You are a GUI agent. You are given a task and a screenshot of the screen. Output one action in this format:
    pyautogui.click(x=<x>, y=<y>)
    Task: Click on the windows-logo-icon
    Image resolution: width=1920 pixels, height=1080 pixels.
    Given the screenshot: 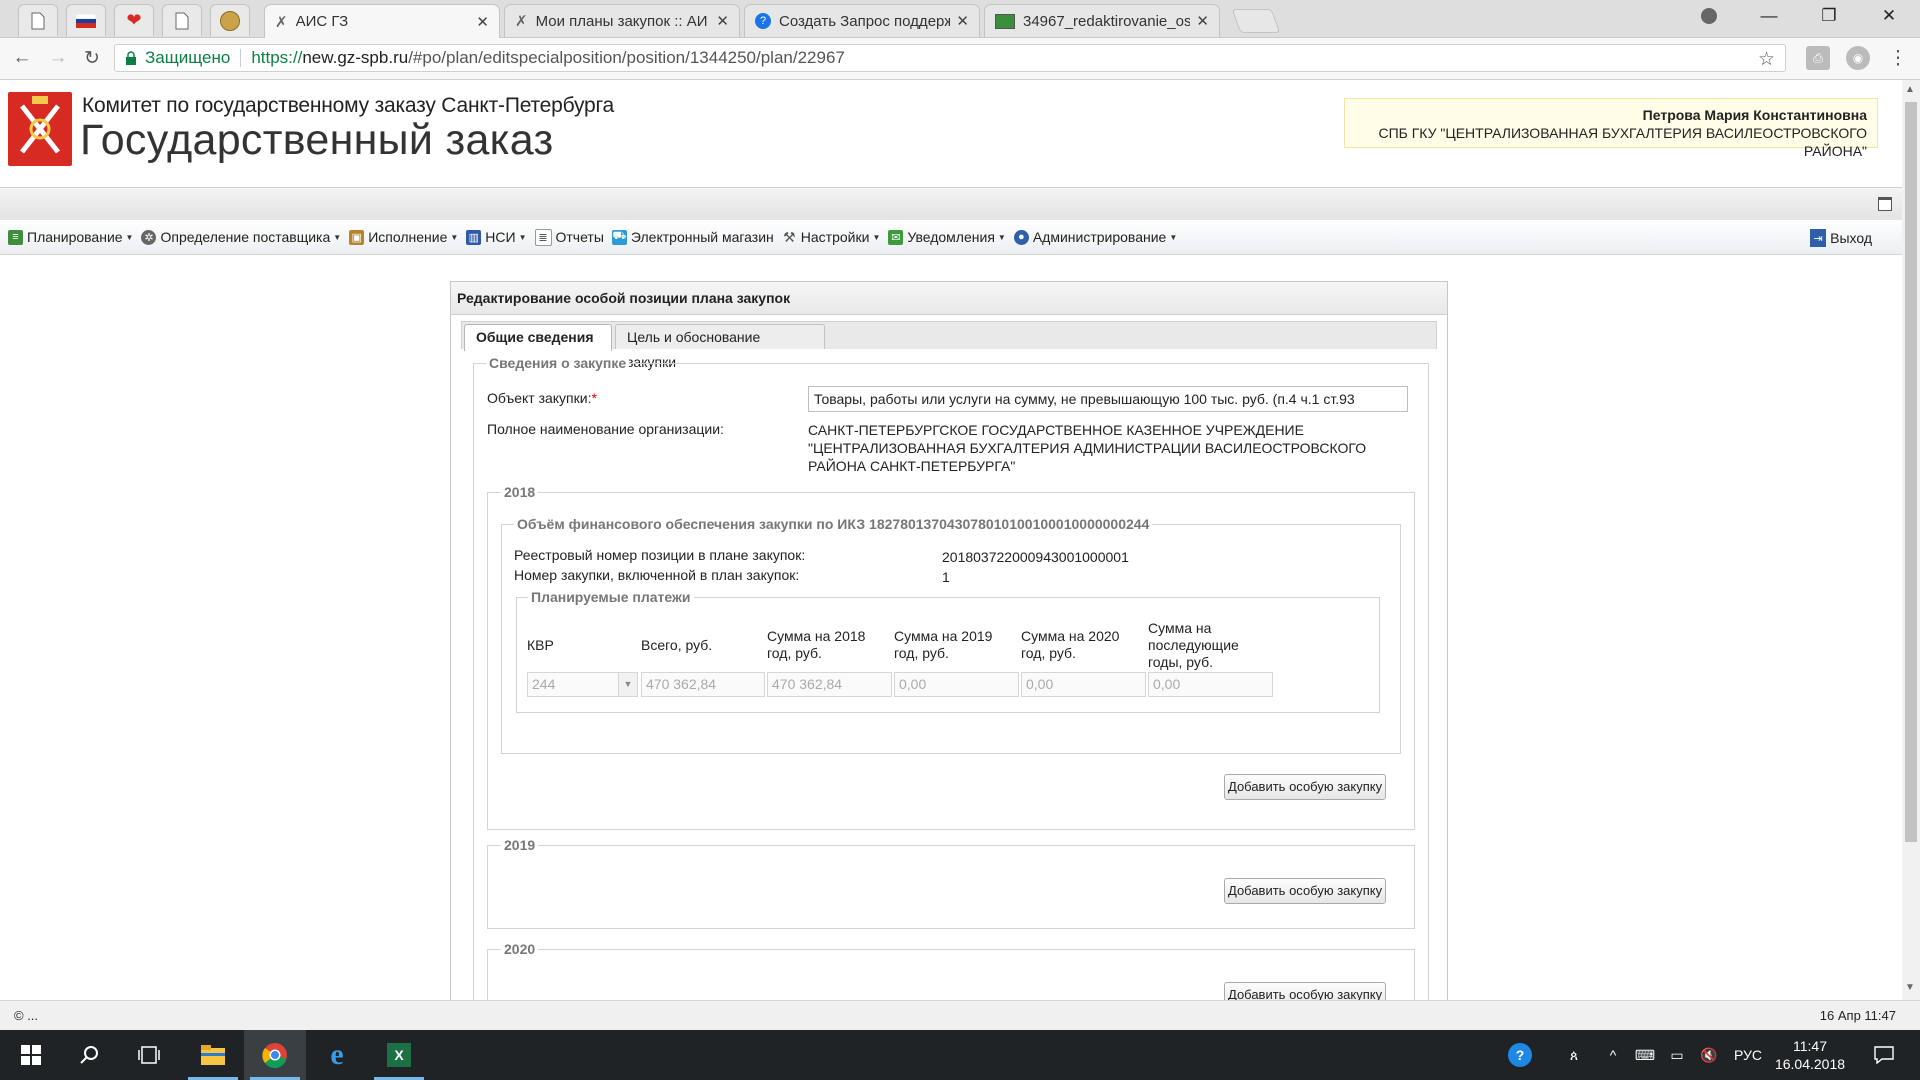 What is the action you would take?
    pyautogui.click(x=31, y=1055)
    